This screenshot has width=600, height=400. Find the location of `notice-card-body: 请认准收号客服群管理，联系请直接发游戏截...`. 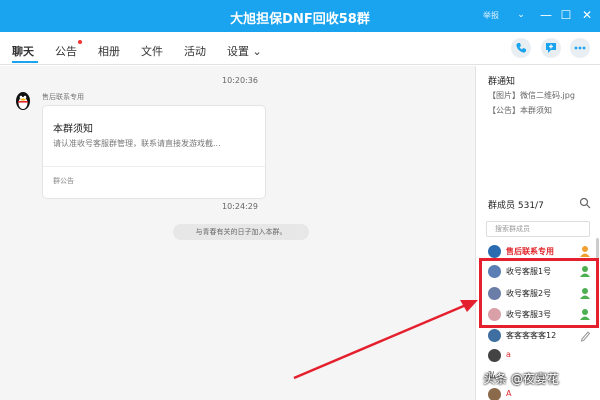

notice-card-body: 请认准收号客服群管理，联系请直接发游戏截... is located at coordinates (137, 143).